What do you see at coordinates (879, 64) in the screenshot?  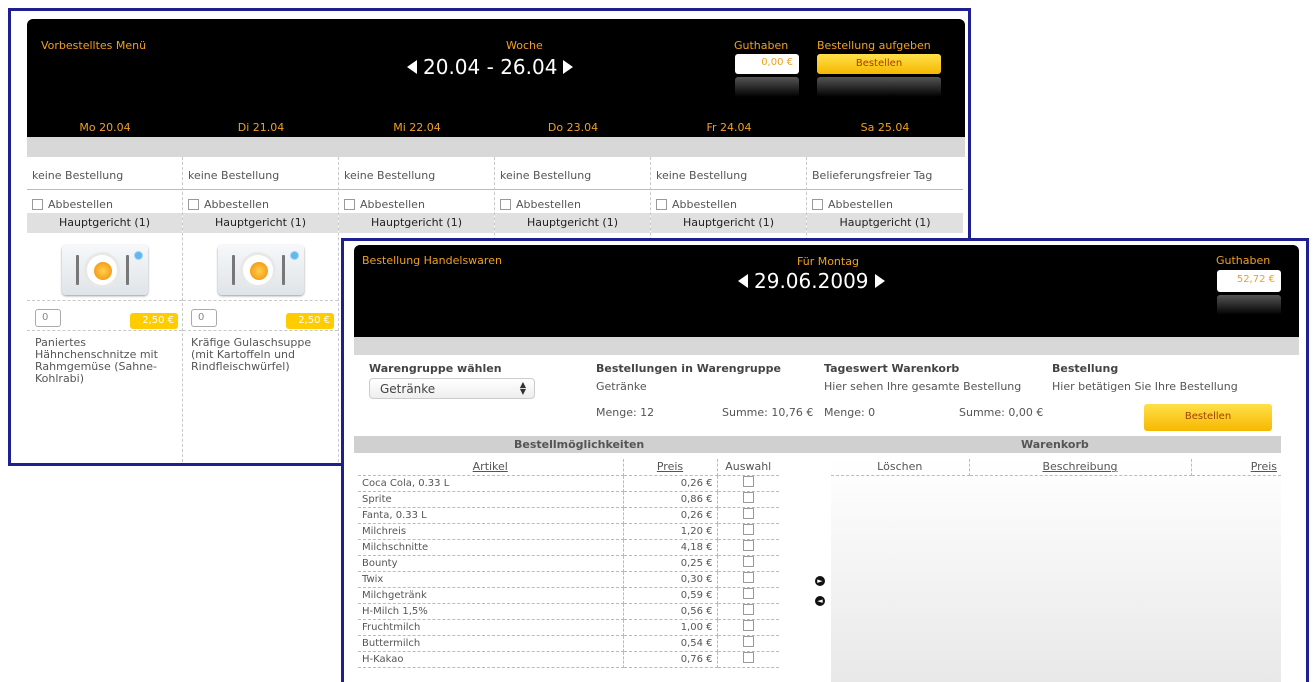 I see `order-button: Bestellen` at bounding box center [879, 64].